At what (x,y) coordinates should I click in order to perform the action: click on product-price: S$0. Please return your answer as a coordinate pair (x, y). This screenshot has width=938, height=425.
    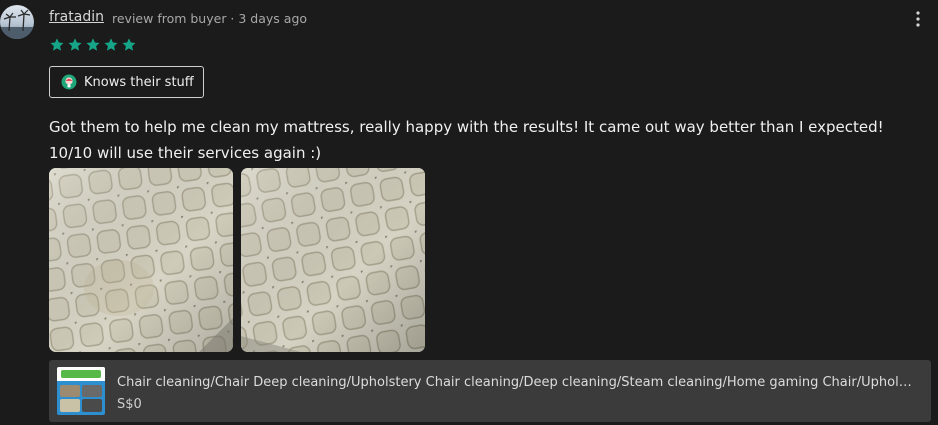
    Looking at the image, I should click on (129, 404).